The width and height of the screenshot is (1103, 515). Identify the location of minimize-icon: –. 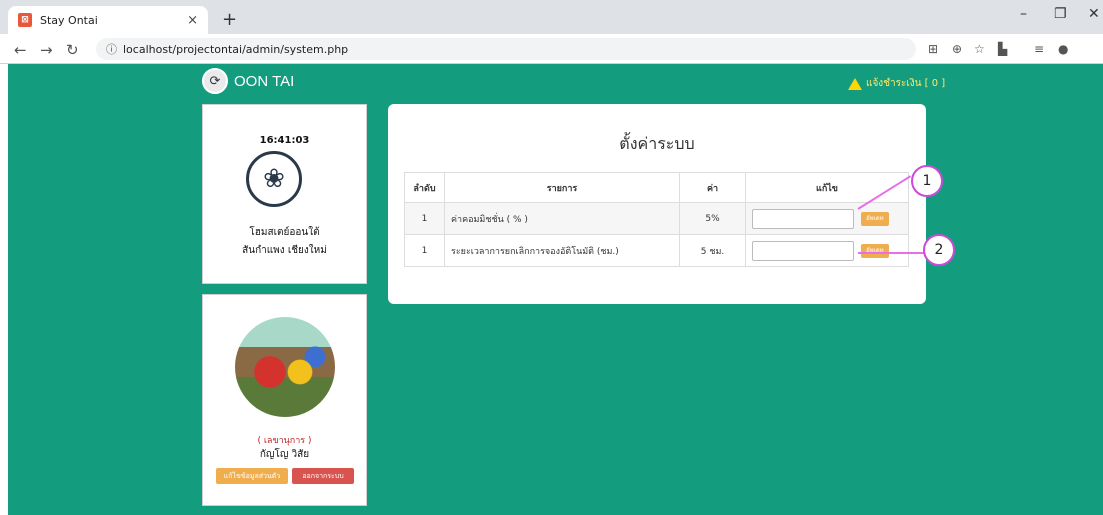
(1023, 14).